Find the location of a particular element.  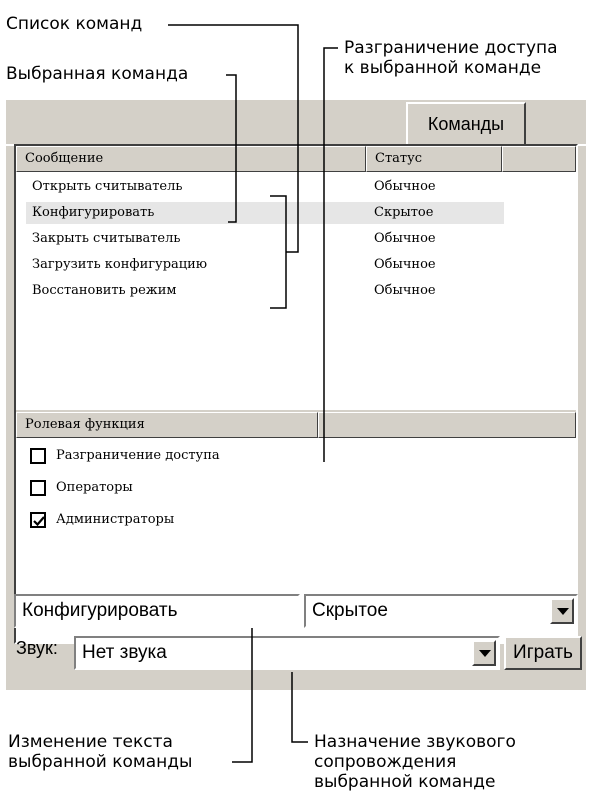

status-select: Скрытое is located at coordinates (441, 611).